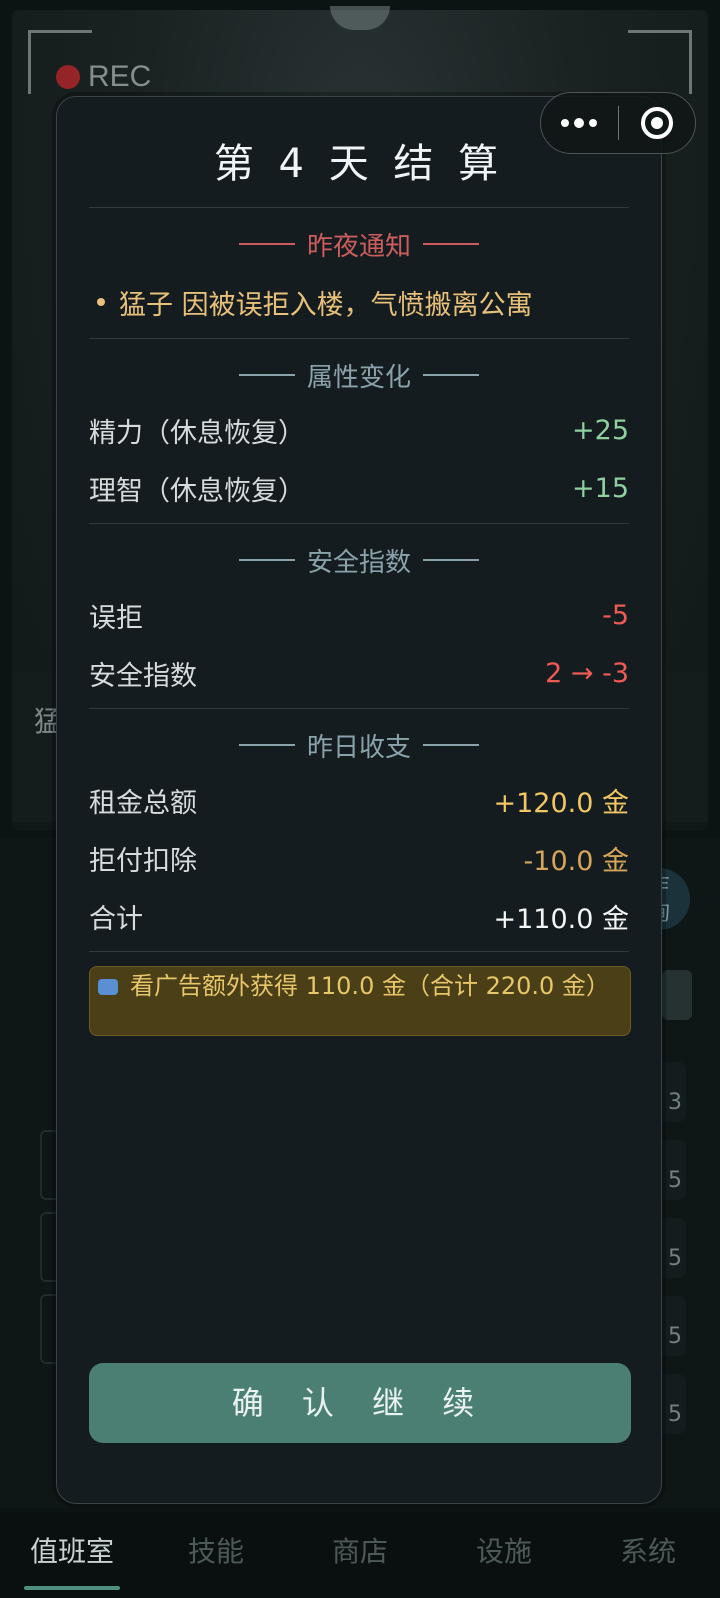 The width and height of the screenshot is (720, 1598). What do you see at coordinates (660, 62) in the screenshot?
I see `camera-frame-corner` at bounding box center [660, 62].